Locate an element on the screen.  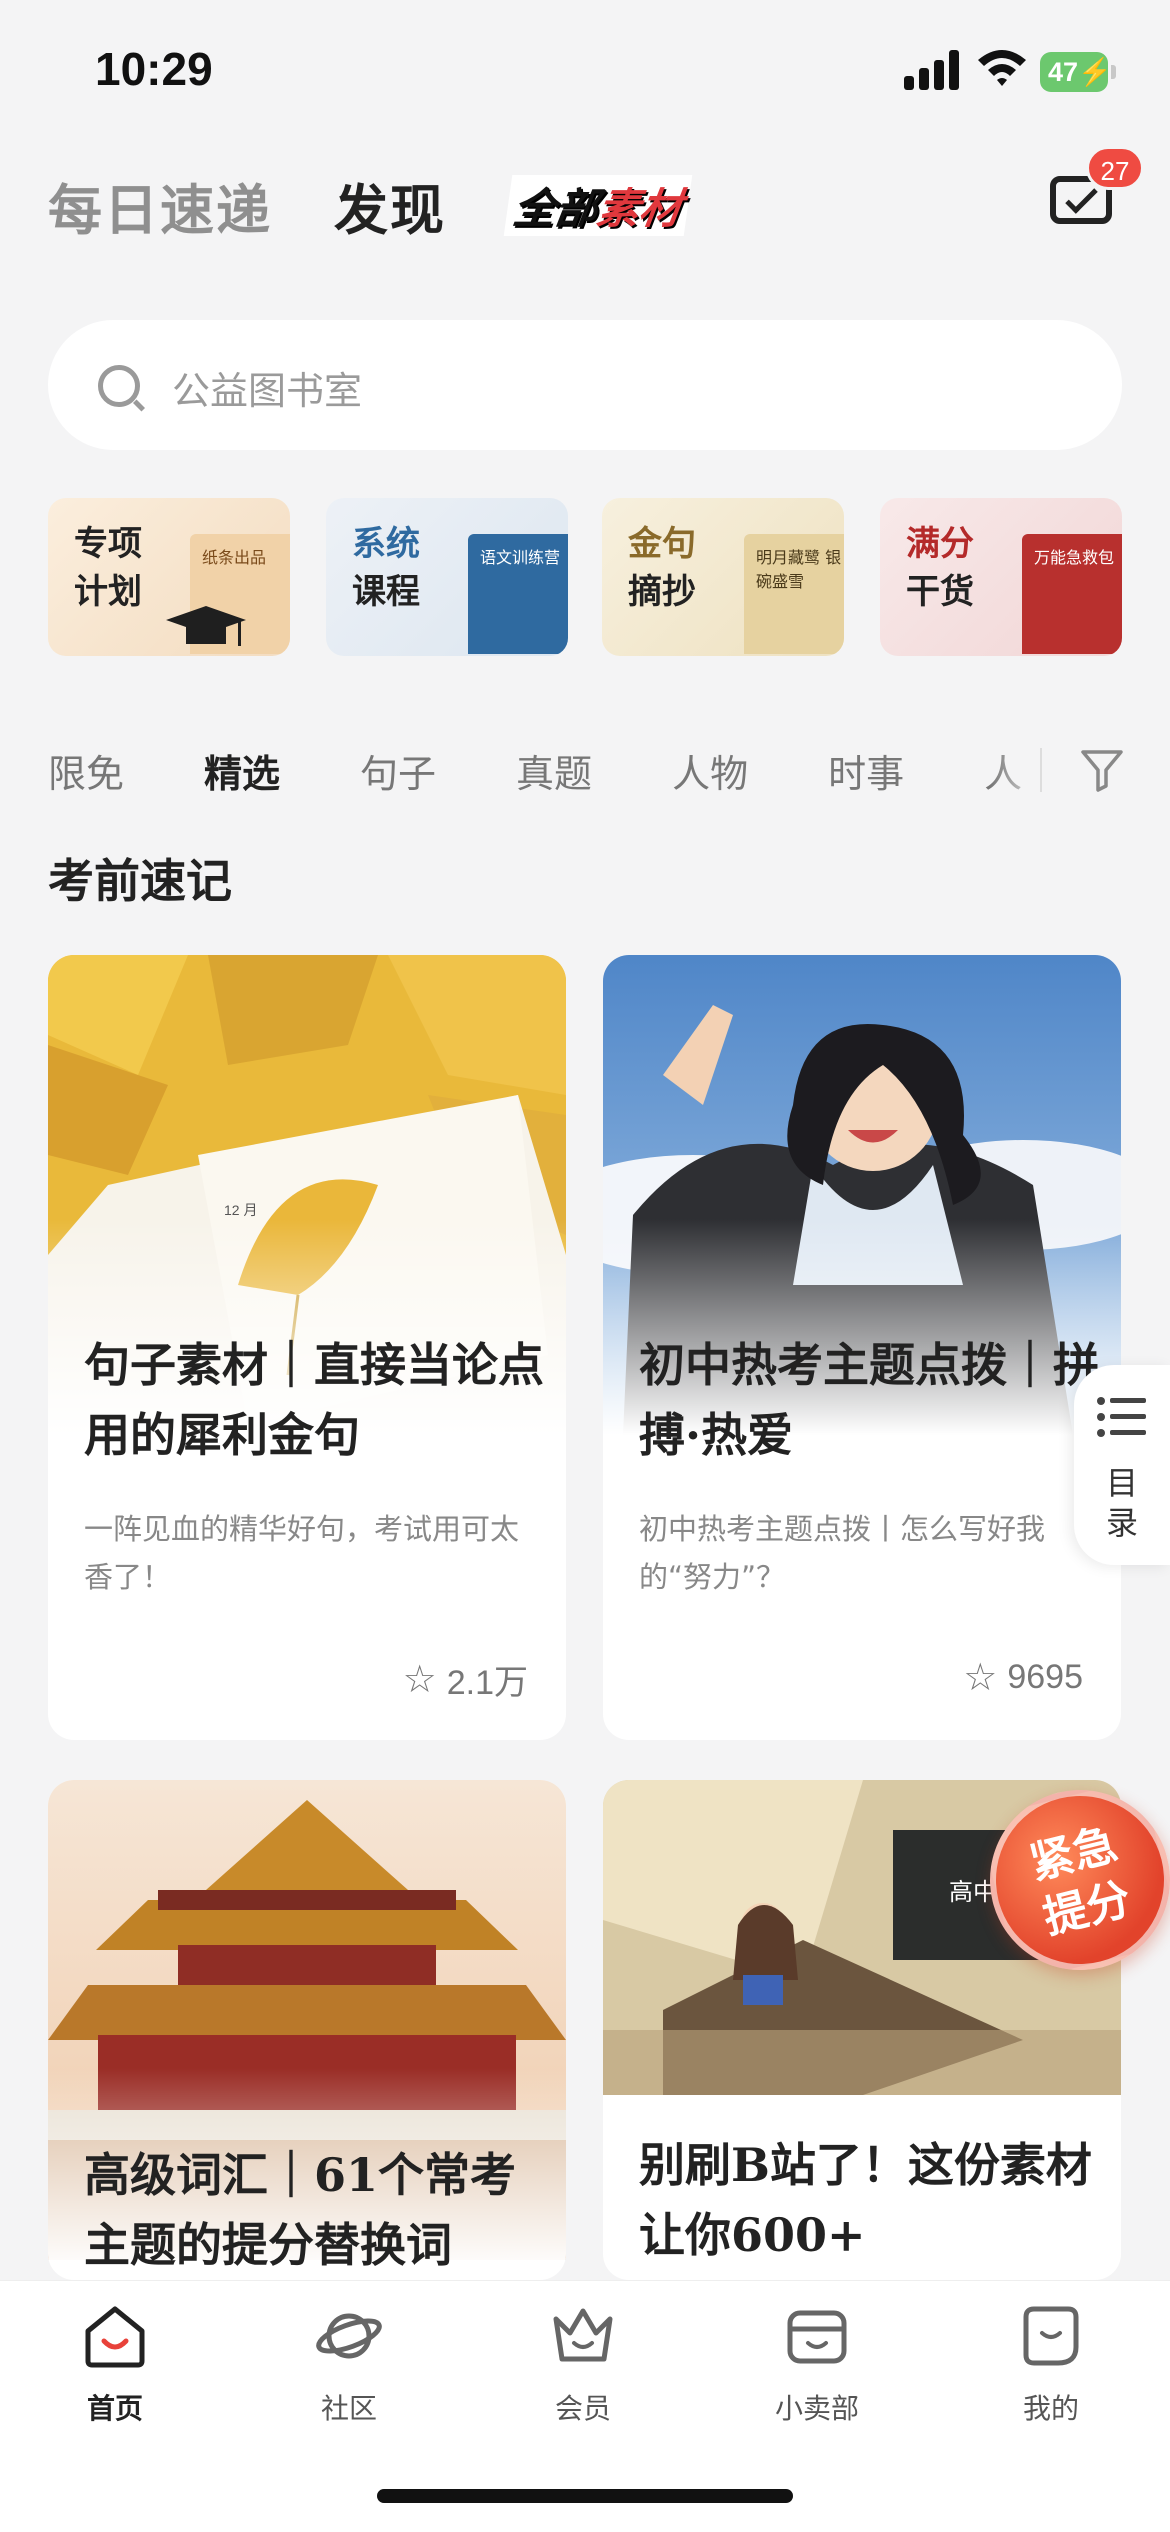
divider is located at coordinates (1041, 770).